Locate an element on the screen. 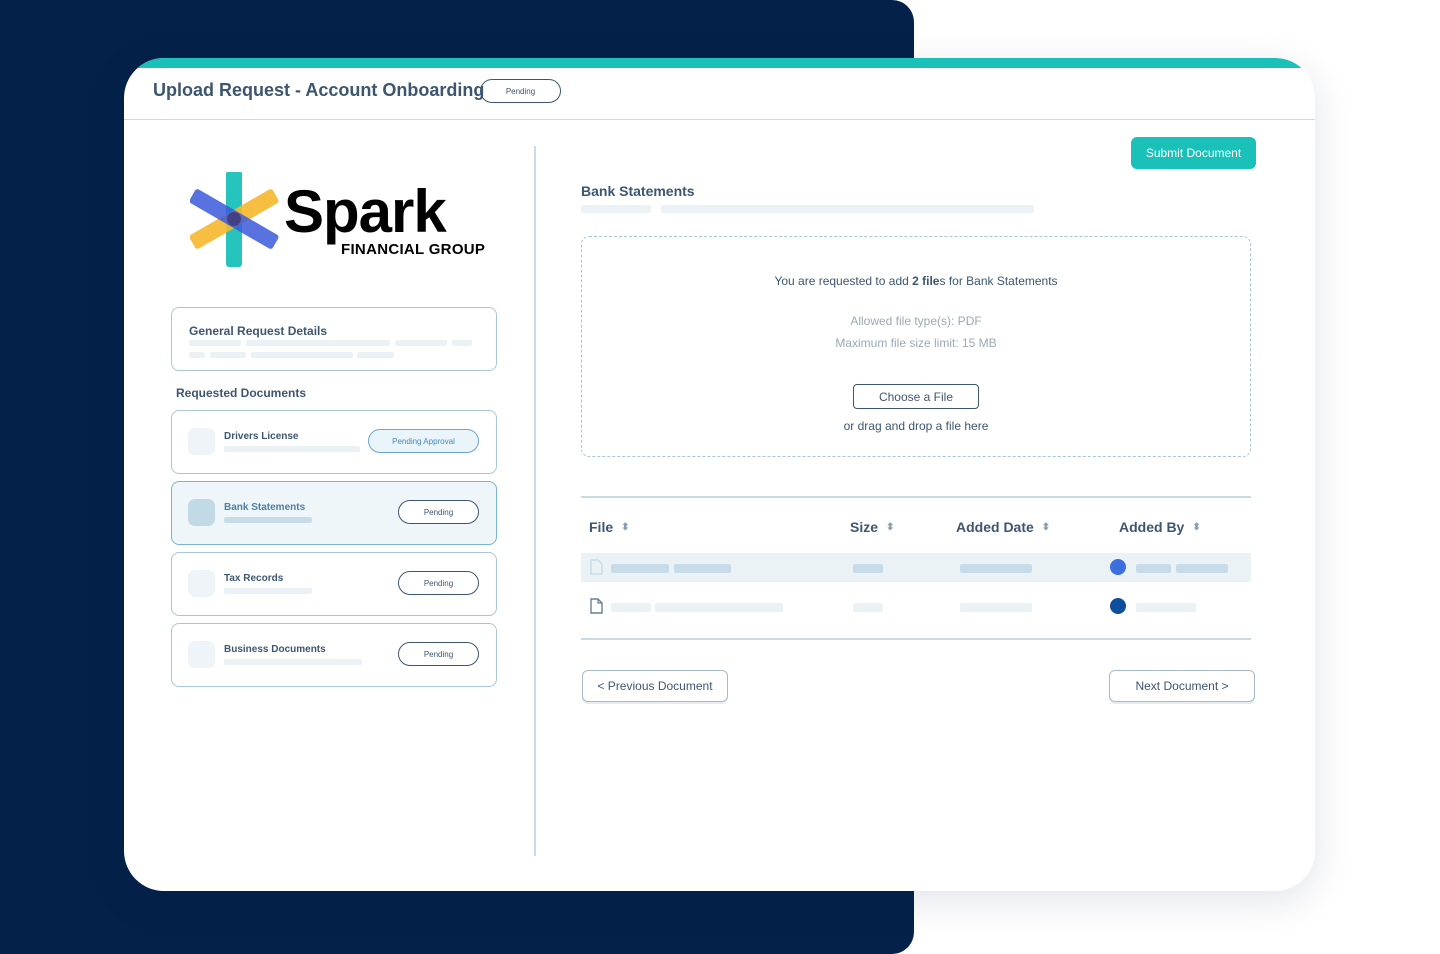  column-header-added-date: Added Date ⬍ is located at coordinates (1003, 527).